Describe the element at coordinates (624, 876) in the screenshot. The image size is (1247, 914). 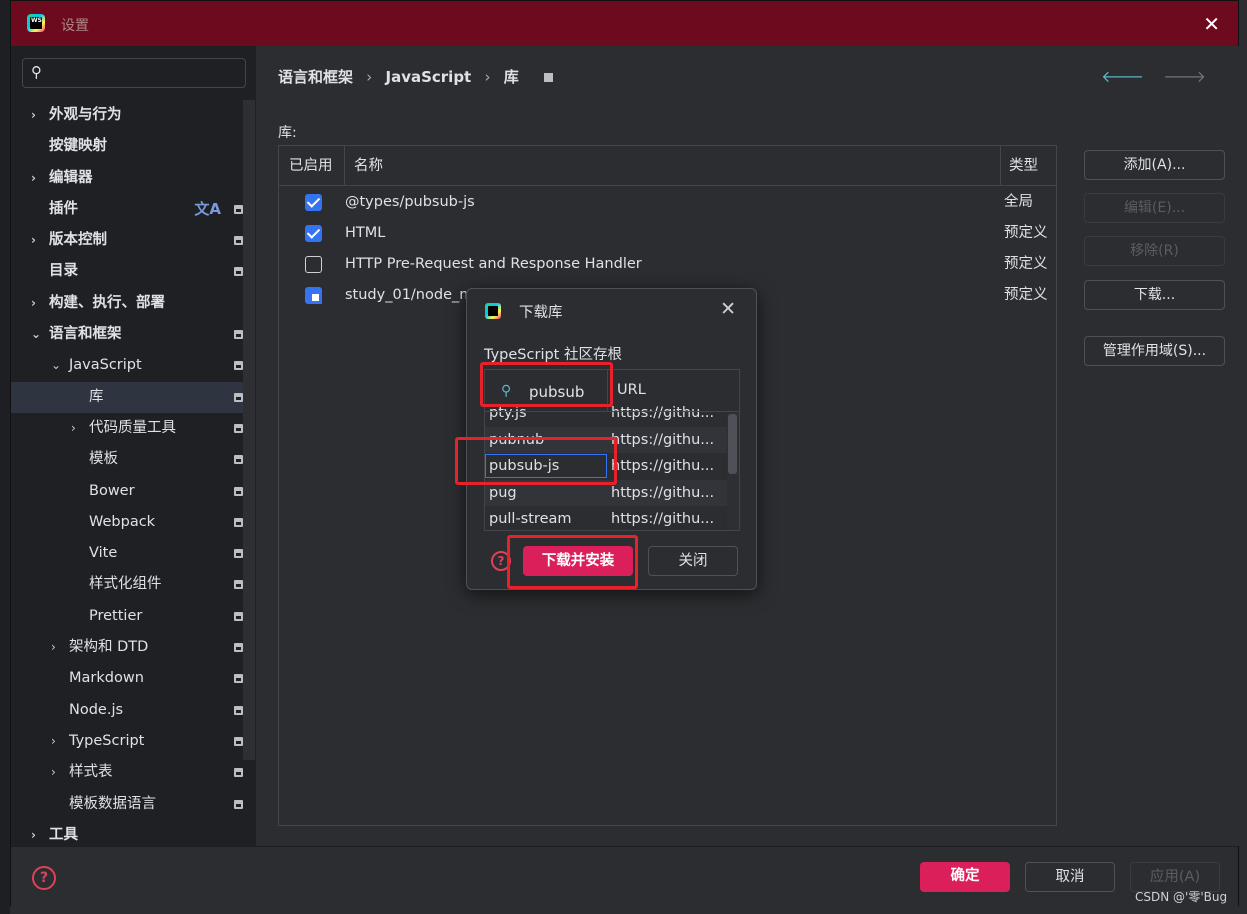
I see `bottom-bar: ? 确定 取消 应用(A)` at that location.